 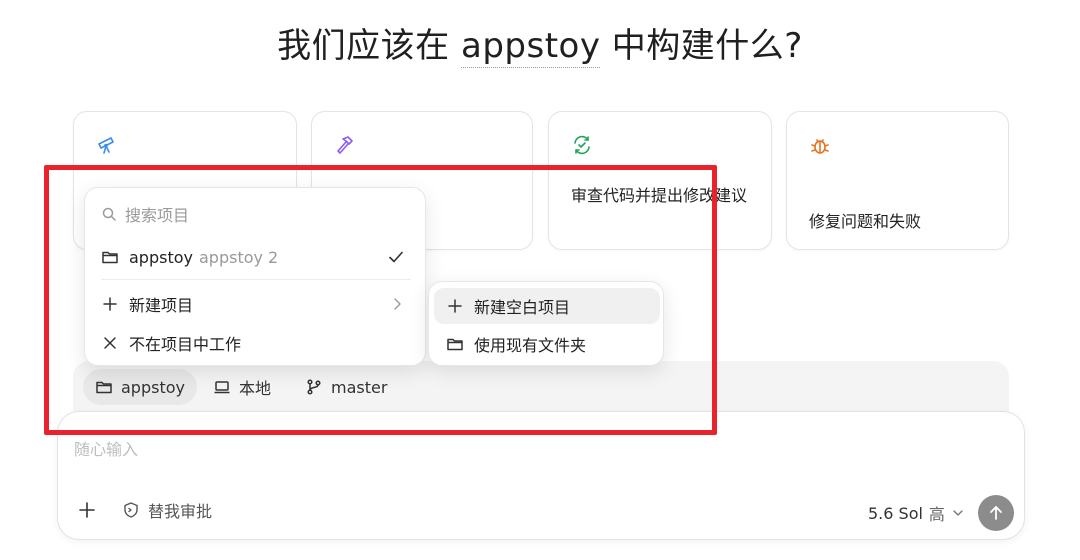 What do you see at coordinates (707, 46) in the screenshot?
I see `page-title-suffix: 中构建什么?` at bounding box center [707, 46].